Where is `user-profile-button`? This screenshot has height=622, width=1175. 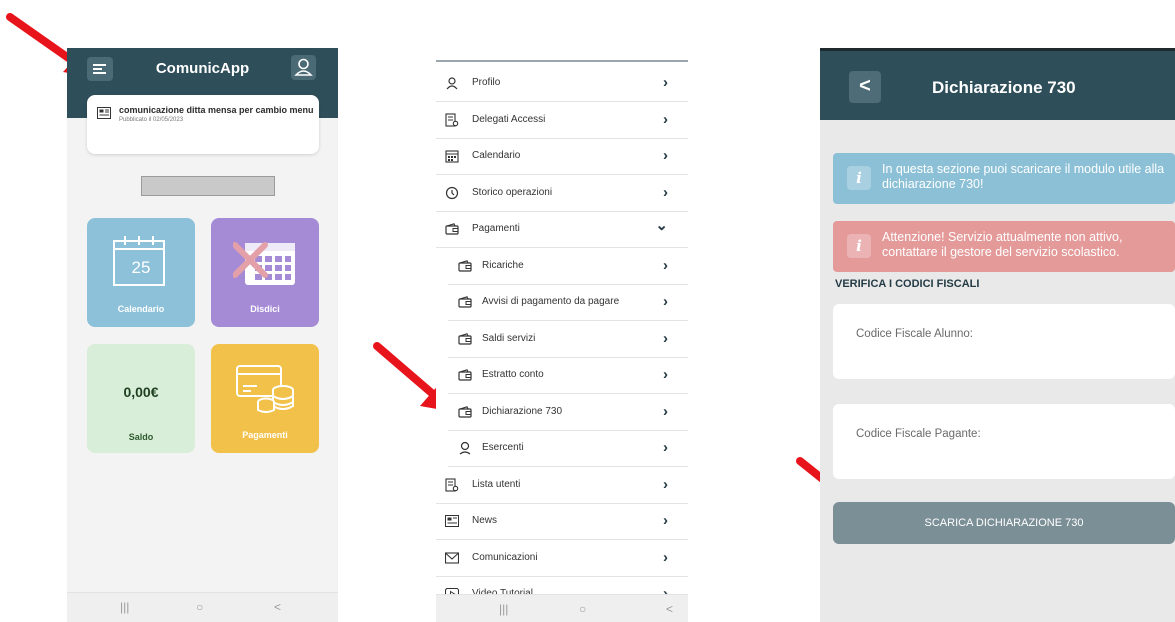
user-profile-button is located at coordinates (303, 67).